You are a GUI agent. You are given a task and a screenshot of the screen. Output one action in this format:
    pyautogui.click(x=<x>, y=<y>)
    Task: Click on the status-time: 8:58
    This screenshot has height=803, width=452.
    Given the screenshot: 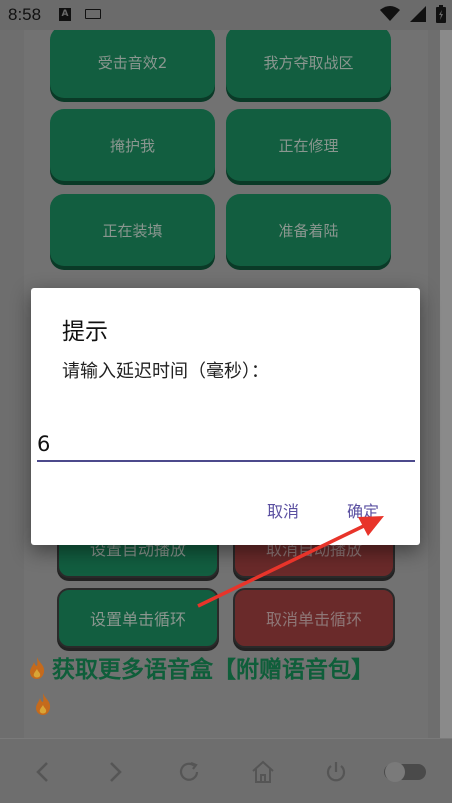 What is the action you would take?
    pyautogui.click(x=25, y=14)
    